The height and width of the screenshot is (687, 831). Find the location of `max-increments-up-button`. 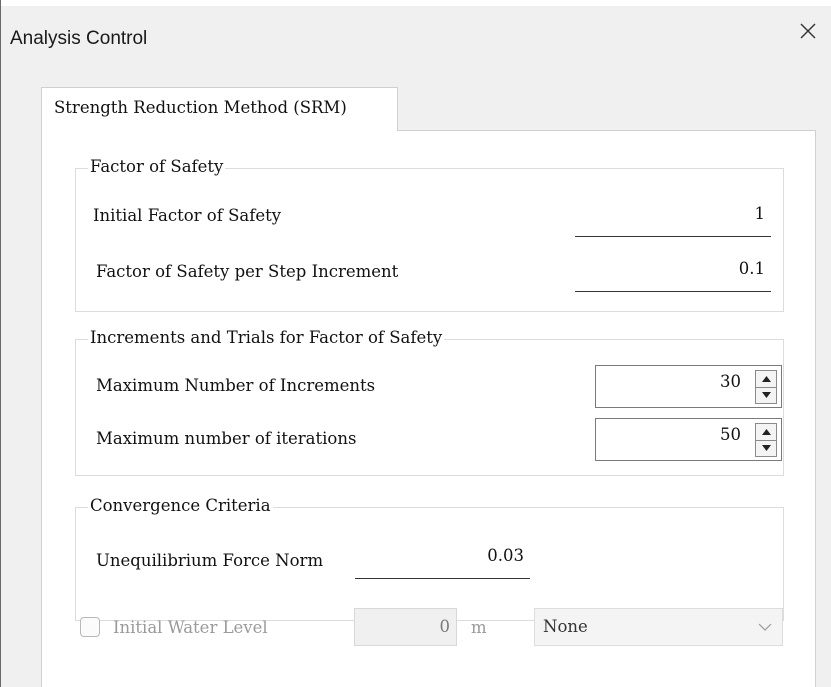

max-increments-up-button is located at coordinates (766, 378).